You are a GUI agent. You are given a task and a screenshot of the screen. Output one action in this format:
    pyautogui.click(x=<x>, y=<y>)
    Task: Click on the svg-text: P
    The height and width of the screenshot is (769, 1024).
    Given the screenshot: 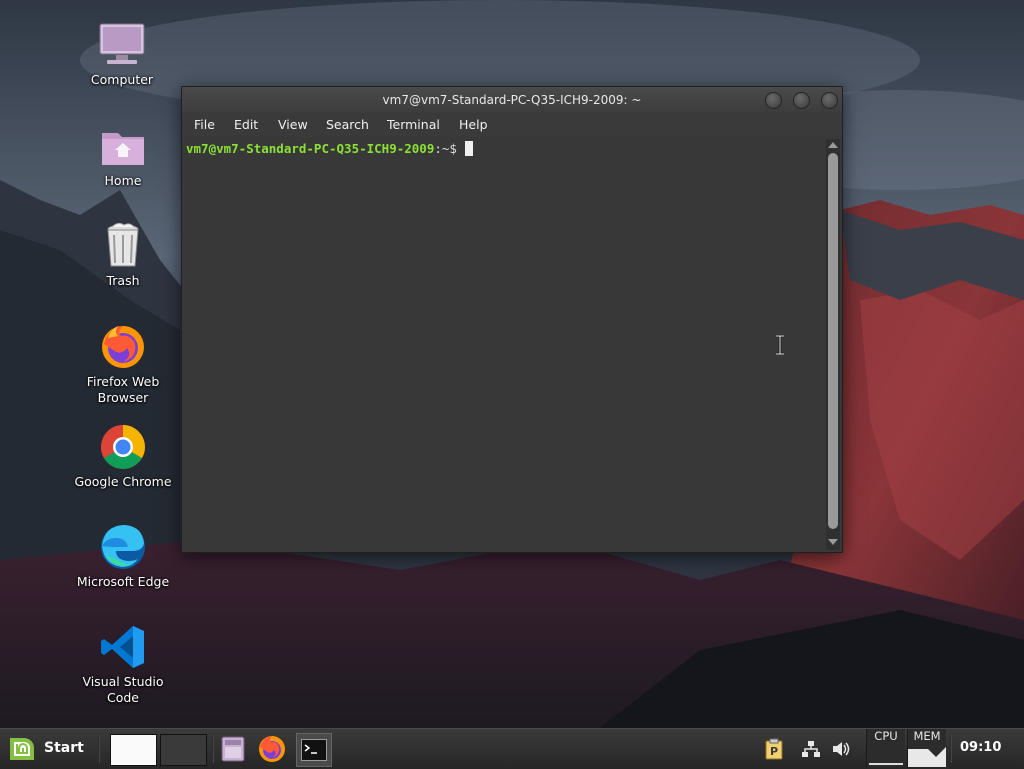 What is the action you would take?
    pyautogui.click(x=774, y=751)
    